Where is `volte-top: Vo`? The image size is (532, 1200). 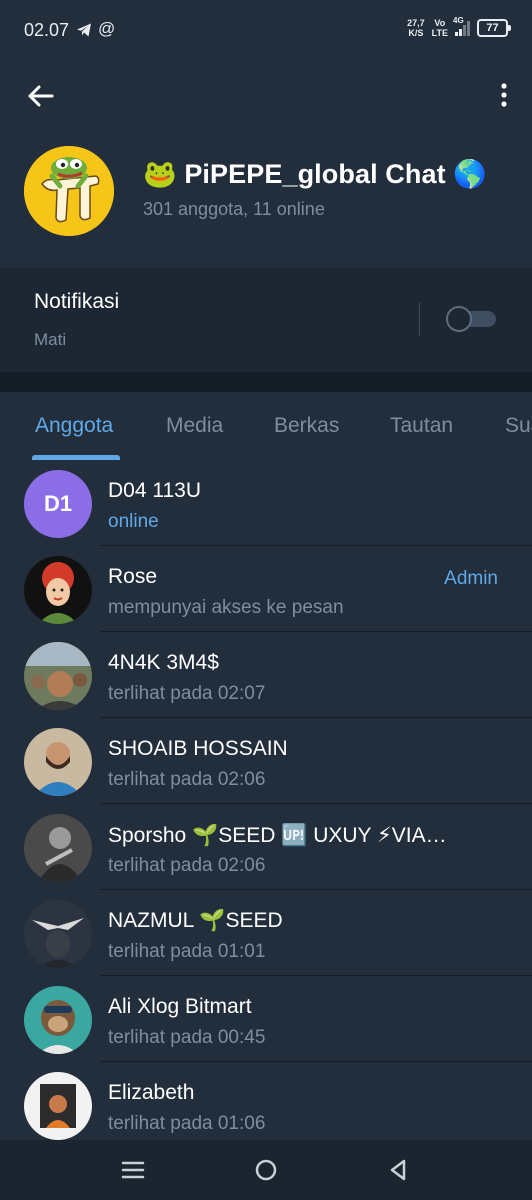
volte-top: Vo is located at coordinates (440, 23).